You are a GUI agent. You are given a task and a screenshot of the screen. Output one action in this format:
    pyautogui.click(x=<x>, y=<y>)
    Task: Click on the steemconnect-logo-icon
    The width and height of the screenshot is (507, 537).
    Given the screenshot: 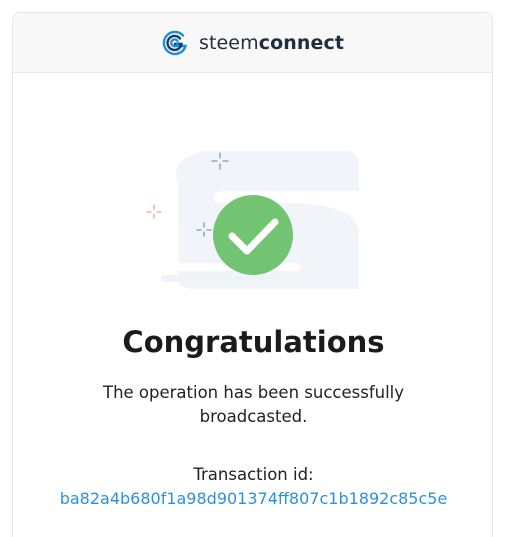 What is the action you would take?
    pyautogui.click(x=175, y=42)
    